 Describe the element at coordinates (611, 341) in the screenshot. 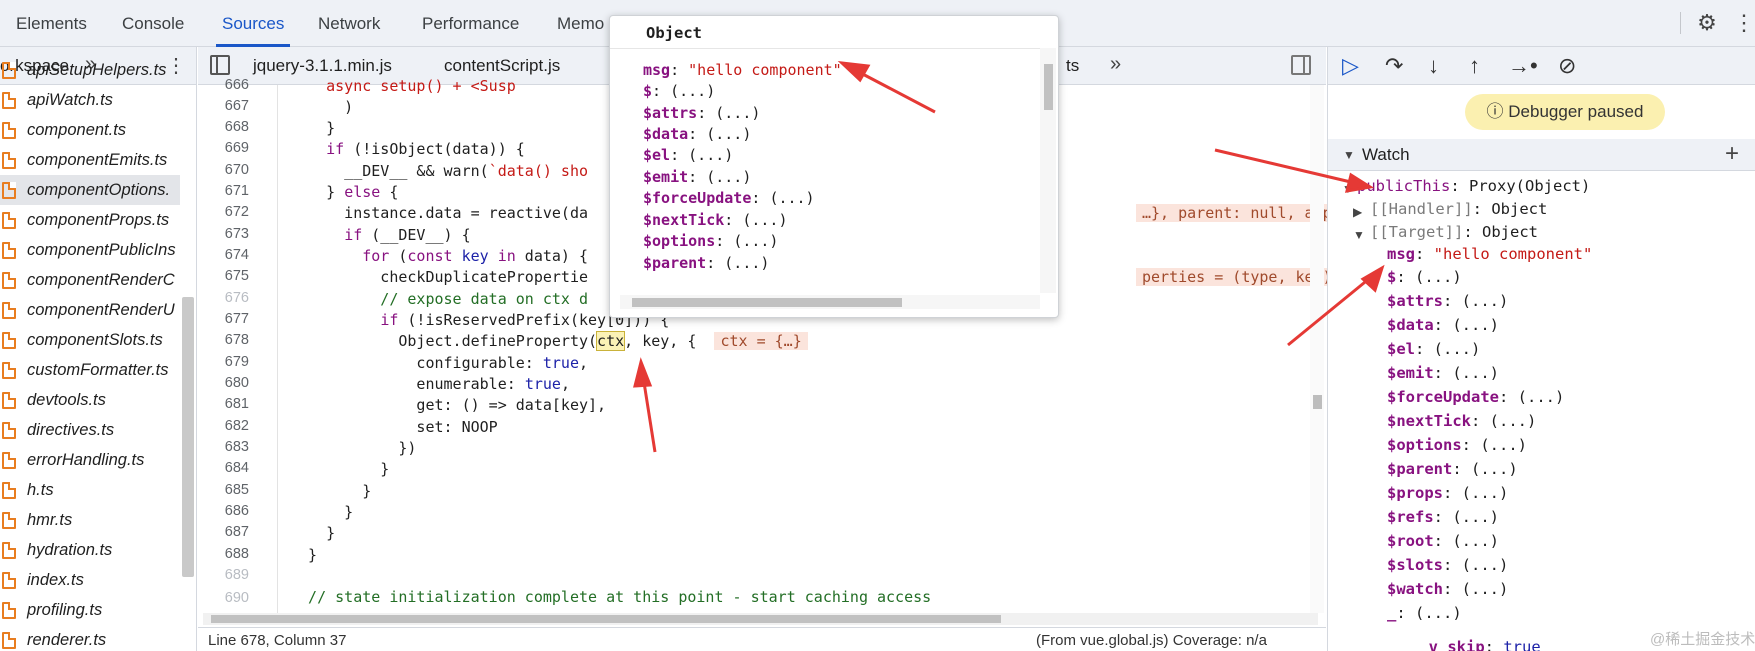

I see `hovered-token-ctx: ctx` at that location.